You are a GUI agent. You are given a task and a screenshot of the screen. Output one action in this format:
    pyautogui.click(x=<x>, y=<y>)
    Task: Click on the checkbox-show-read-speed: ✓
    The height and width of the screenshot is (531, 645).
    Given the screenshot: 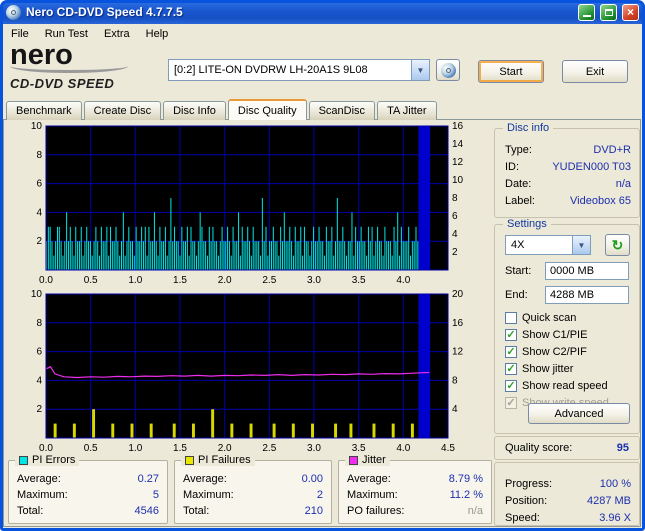 What is the action you would take?
    pyautogui.click(x=511, y=385)
    